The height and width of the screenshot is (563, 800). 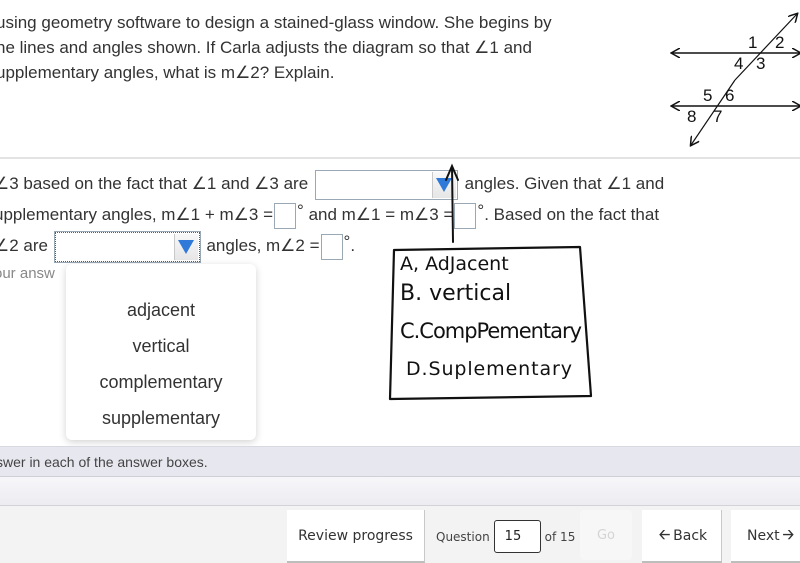 I want to click on back-label: Back, so click(x=690, y=535).